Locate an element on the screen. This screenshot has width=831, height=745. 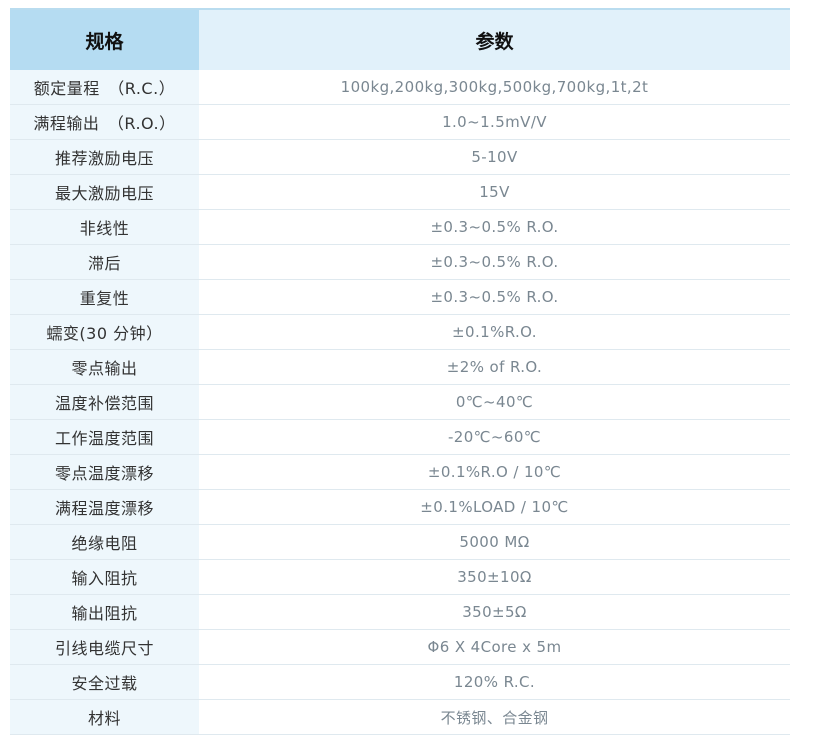
spec-name: 满程温度漂移 is located at coordinates (104, 507).